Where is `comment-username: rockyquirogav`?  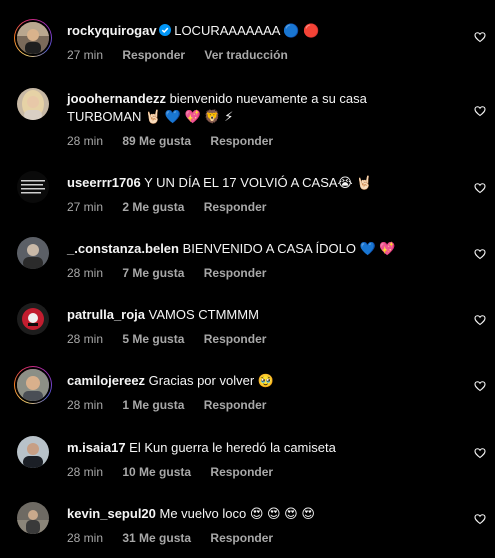
comment-username: rockyquirogav is located at coordinates (112, 30).